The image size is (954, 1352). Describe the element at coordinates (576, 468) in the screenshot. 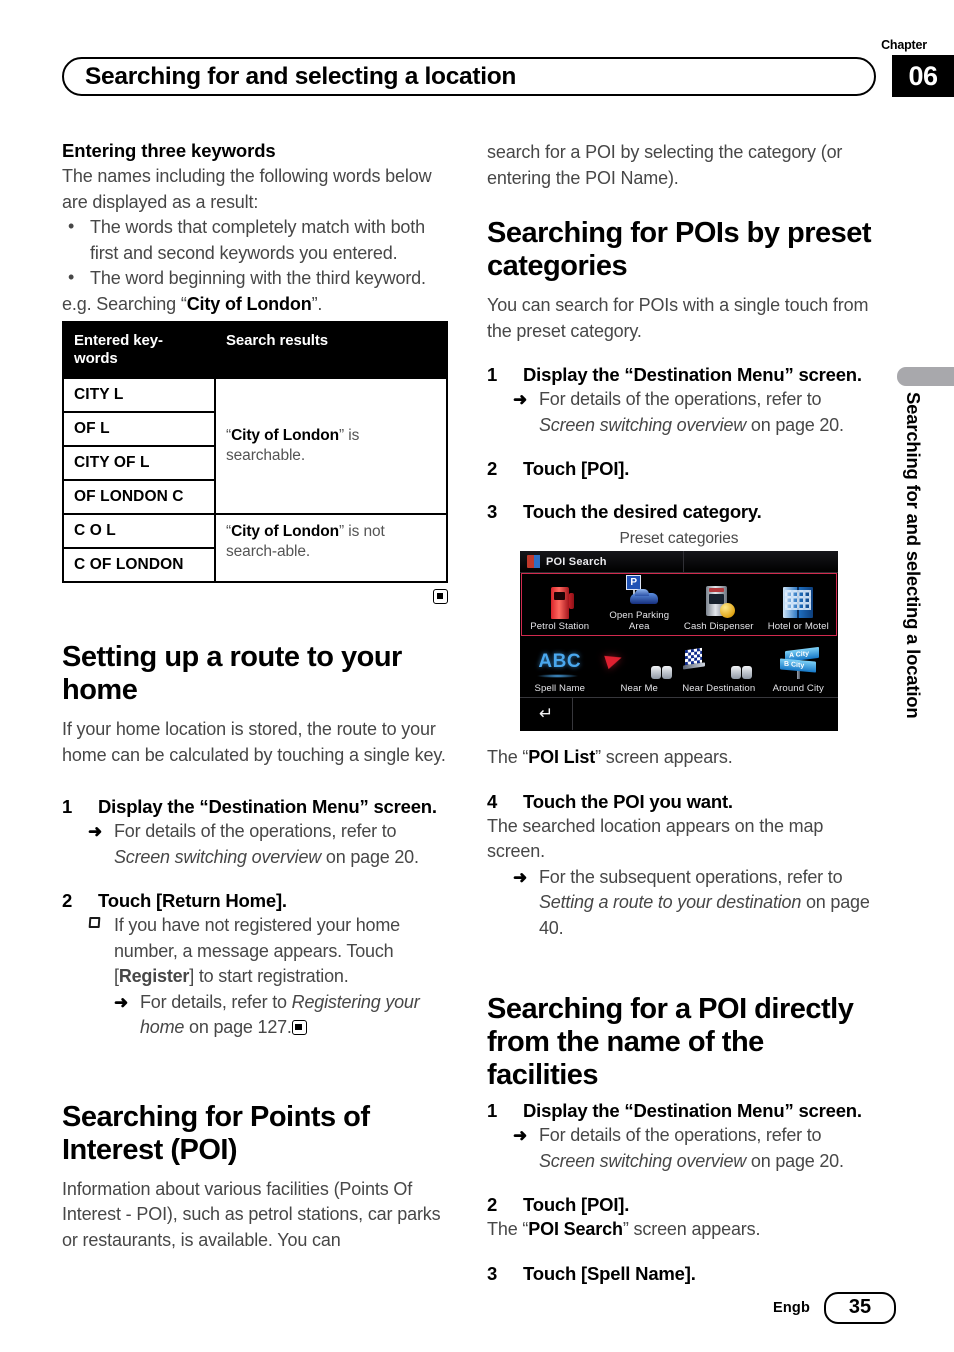

I see `step-text: Touch [POI].` at that location.